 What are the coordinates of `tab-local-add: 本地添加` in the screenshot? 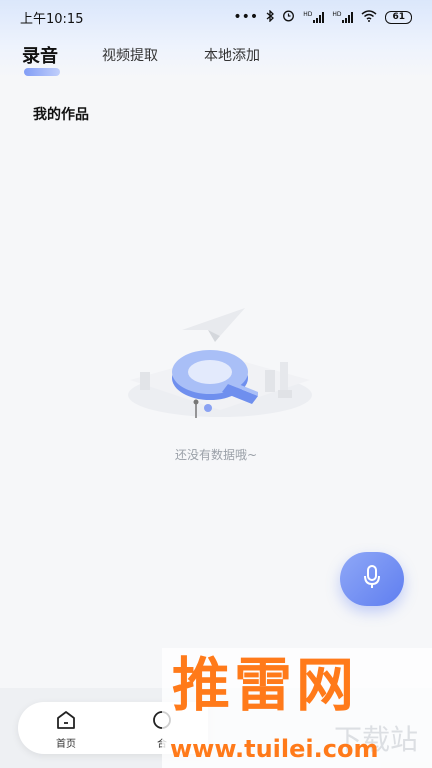 It's located at (232, 55).